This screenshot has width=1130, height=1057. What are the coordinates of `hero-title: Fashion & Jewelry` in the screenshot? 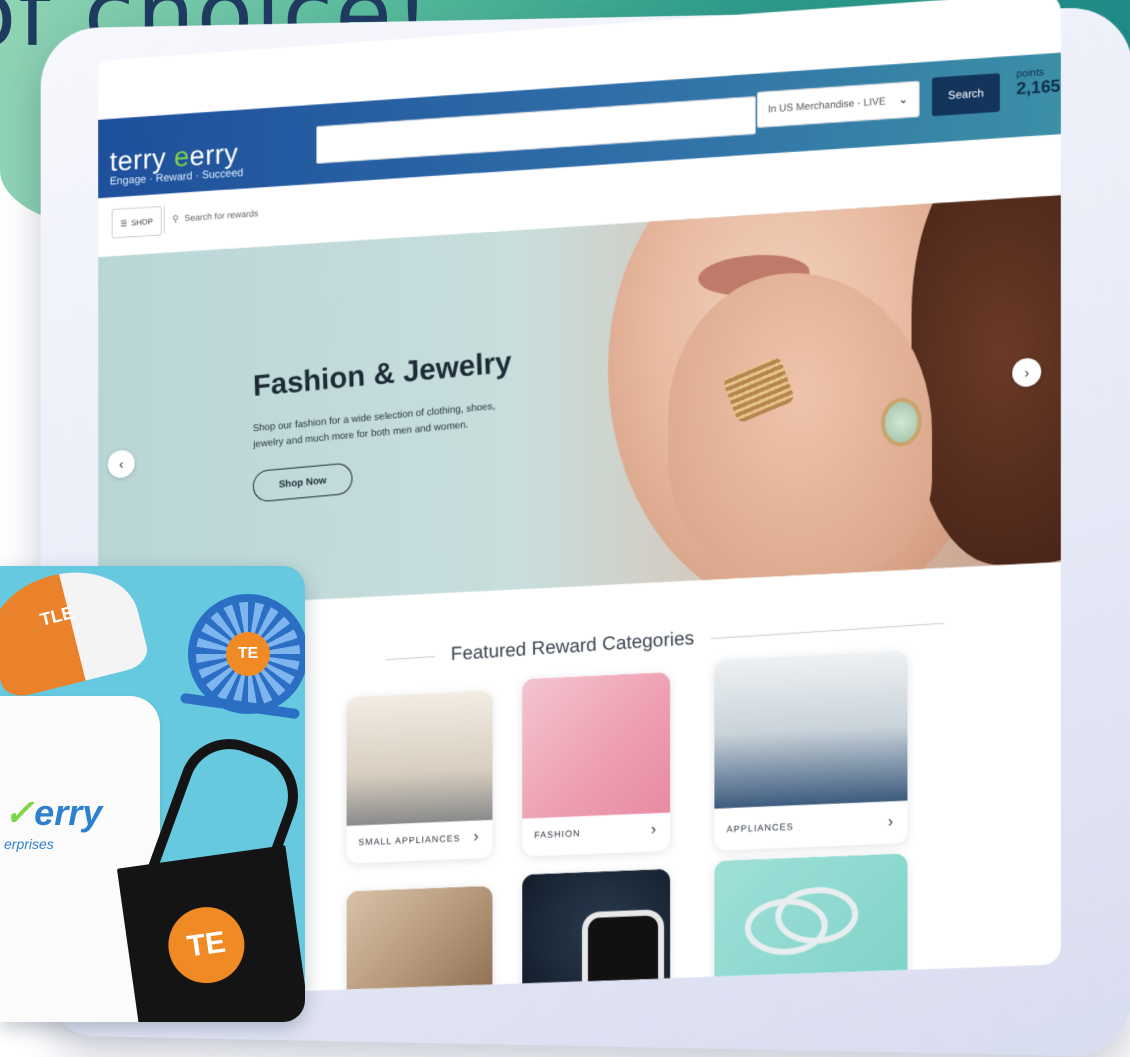 It's located at (382, 374).